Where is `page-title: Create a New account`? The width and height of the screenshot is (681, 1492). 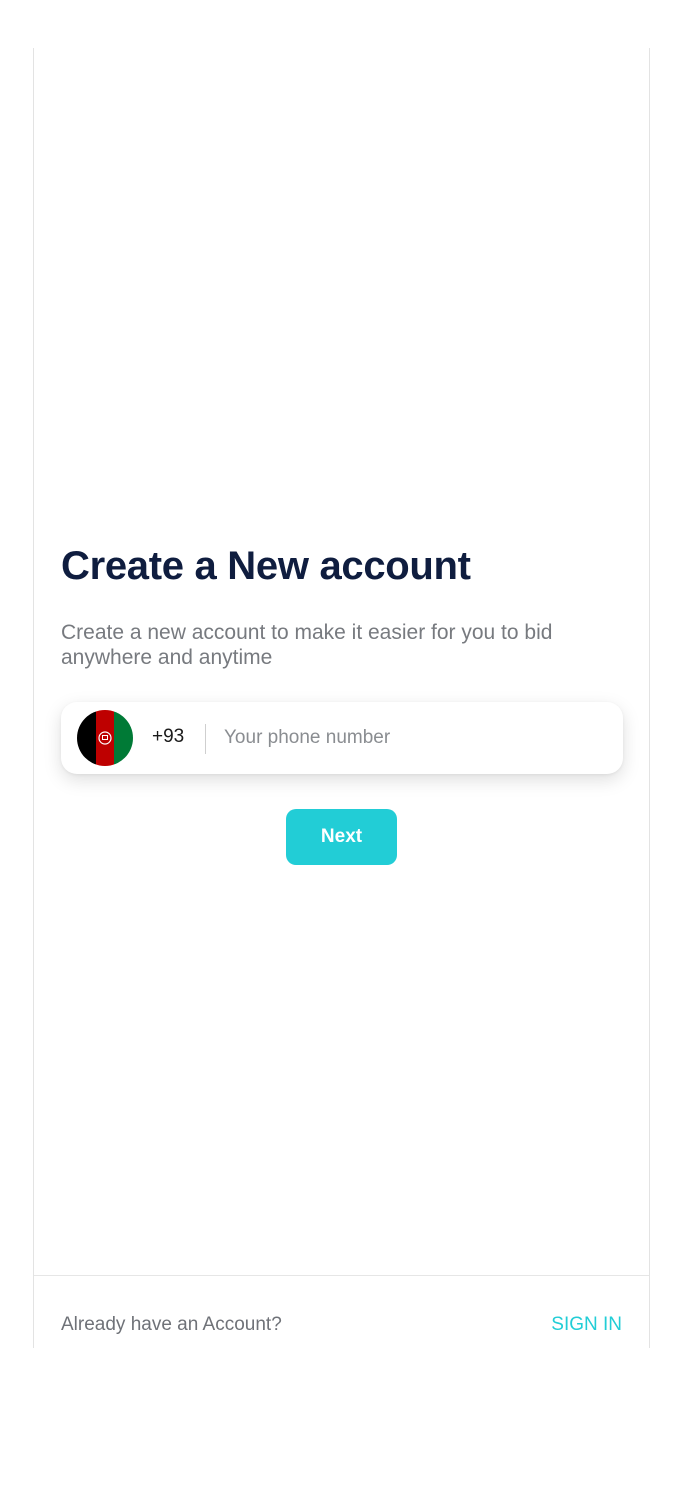 page-title: Create a New account is located at coordinates (266, 566).